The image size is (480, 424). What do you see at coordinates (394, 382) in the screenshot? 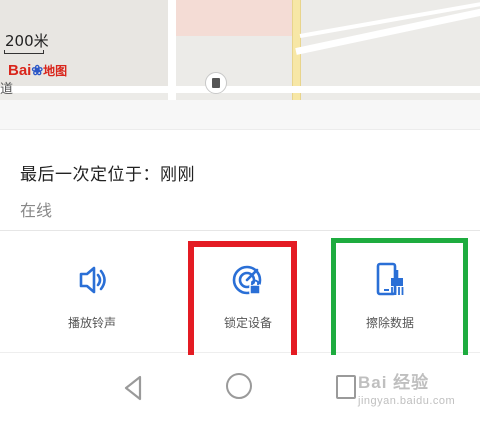
I see `watermark-title: Bai 经验` at bounding box center [394, 382].